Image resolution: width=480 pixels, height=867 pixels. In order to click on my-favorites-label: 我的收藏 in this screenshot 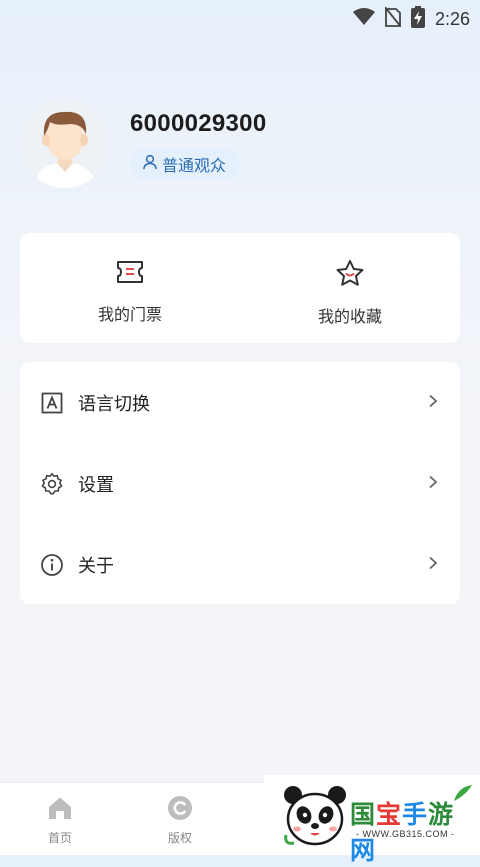, I will do `click(349, 316)`.